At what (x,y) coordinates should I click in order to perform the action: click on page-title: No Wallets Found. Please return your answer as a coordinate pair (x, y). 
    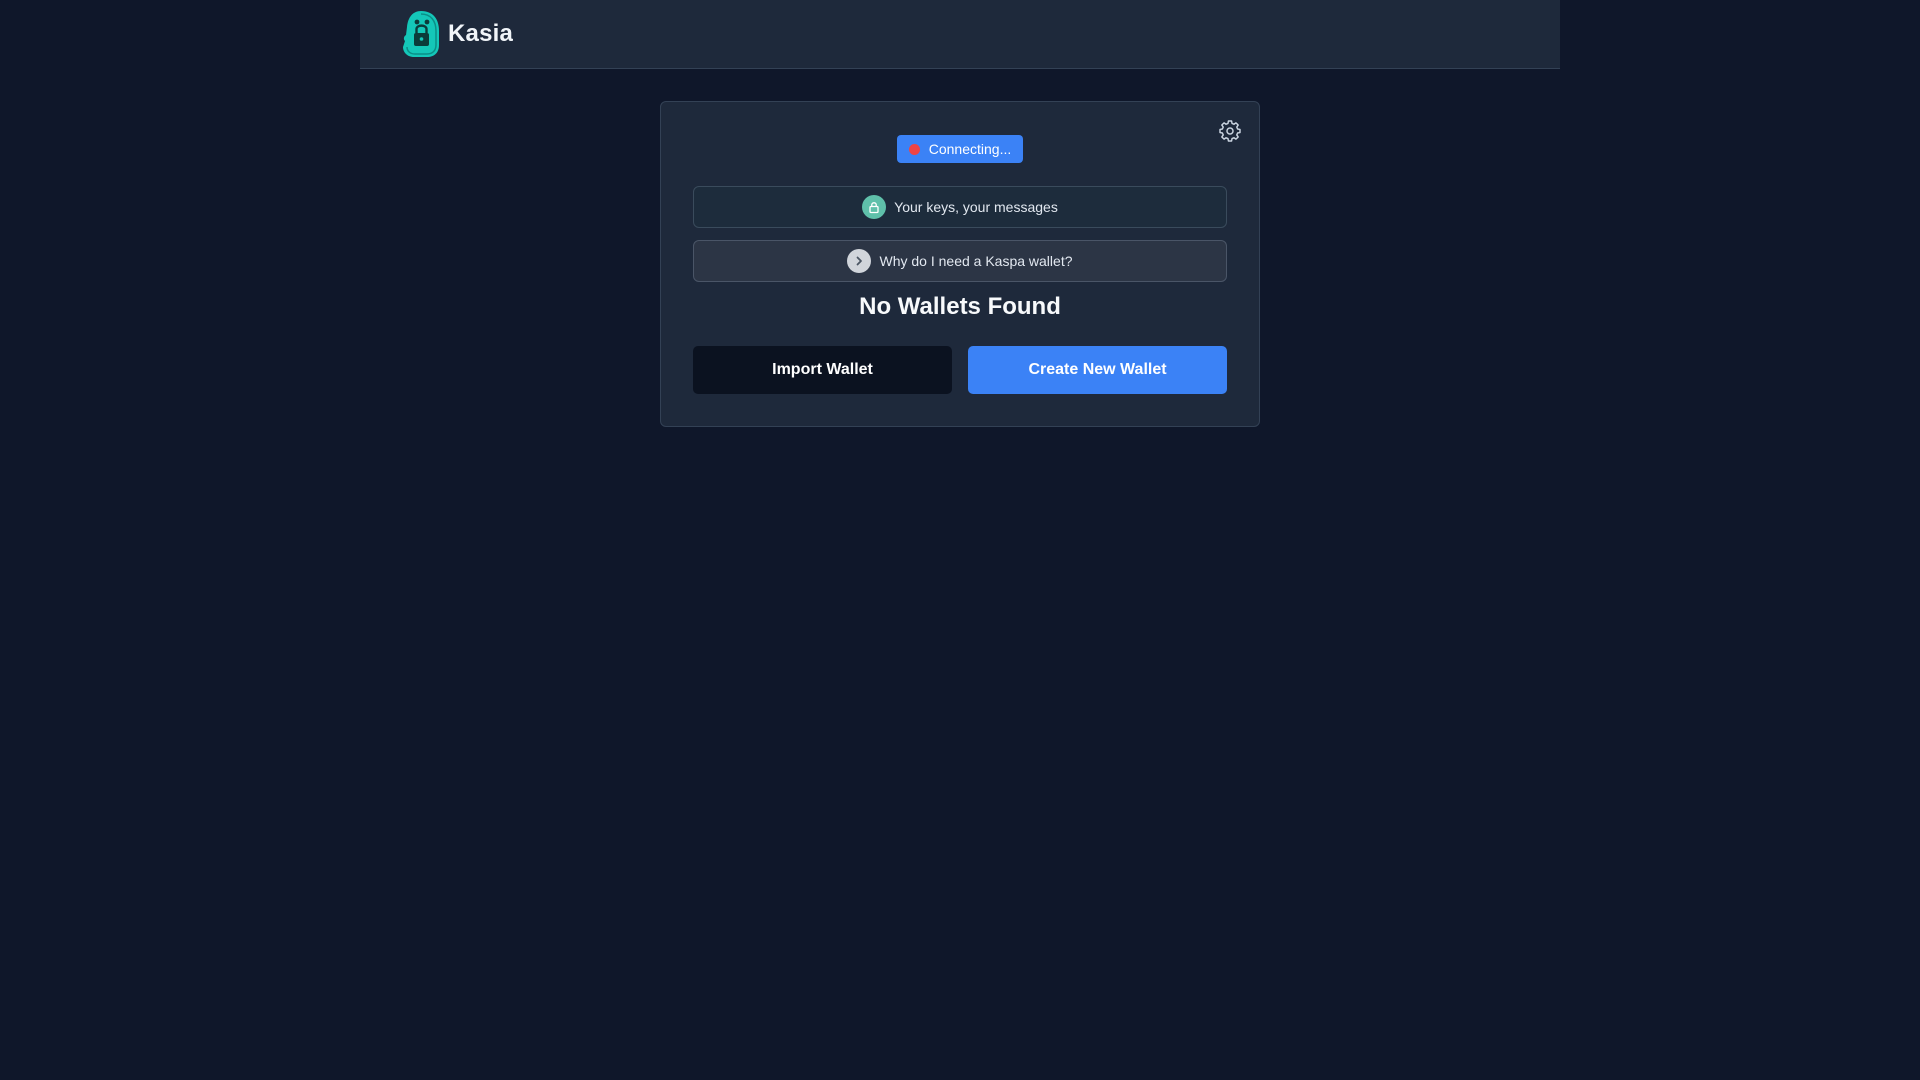
    Looking at the image, I should click on (960, 306).